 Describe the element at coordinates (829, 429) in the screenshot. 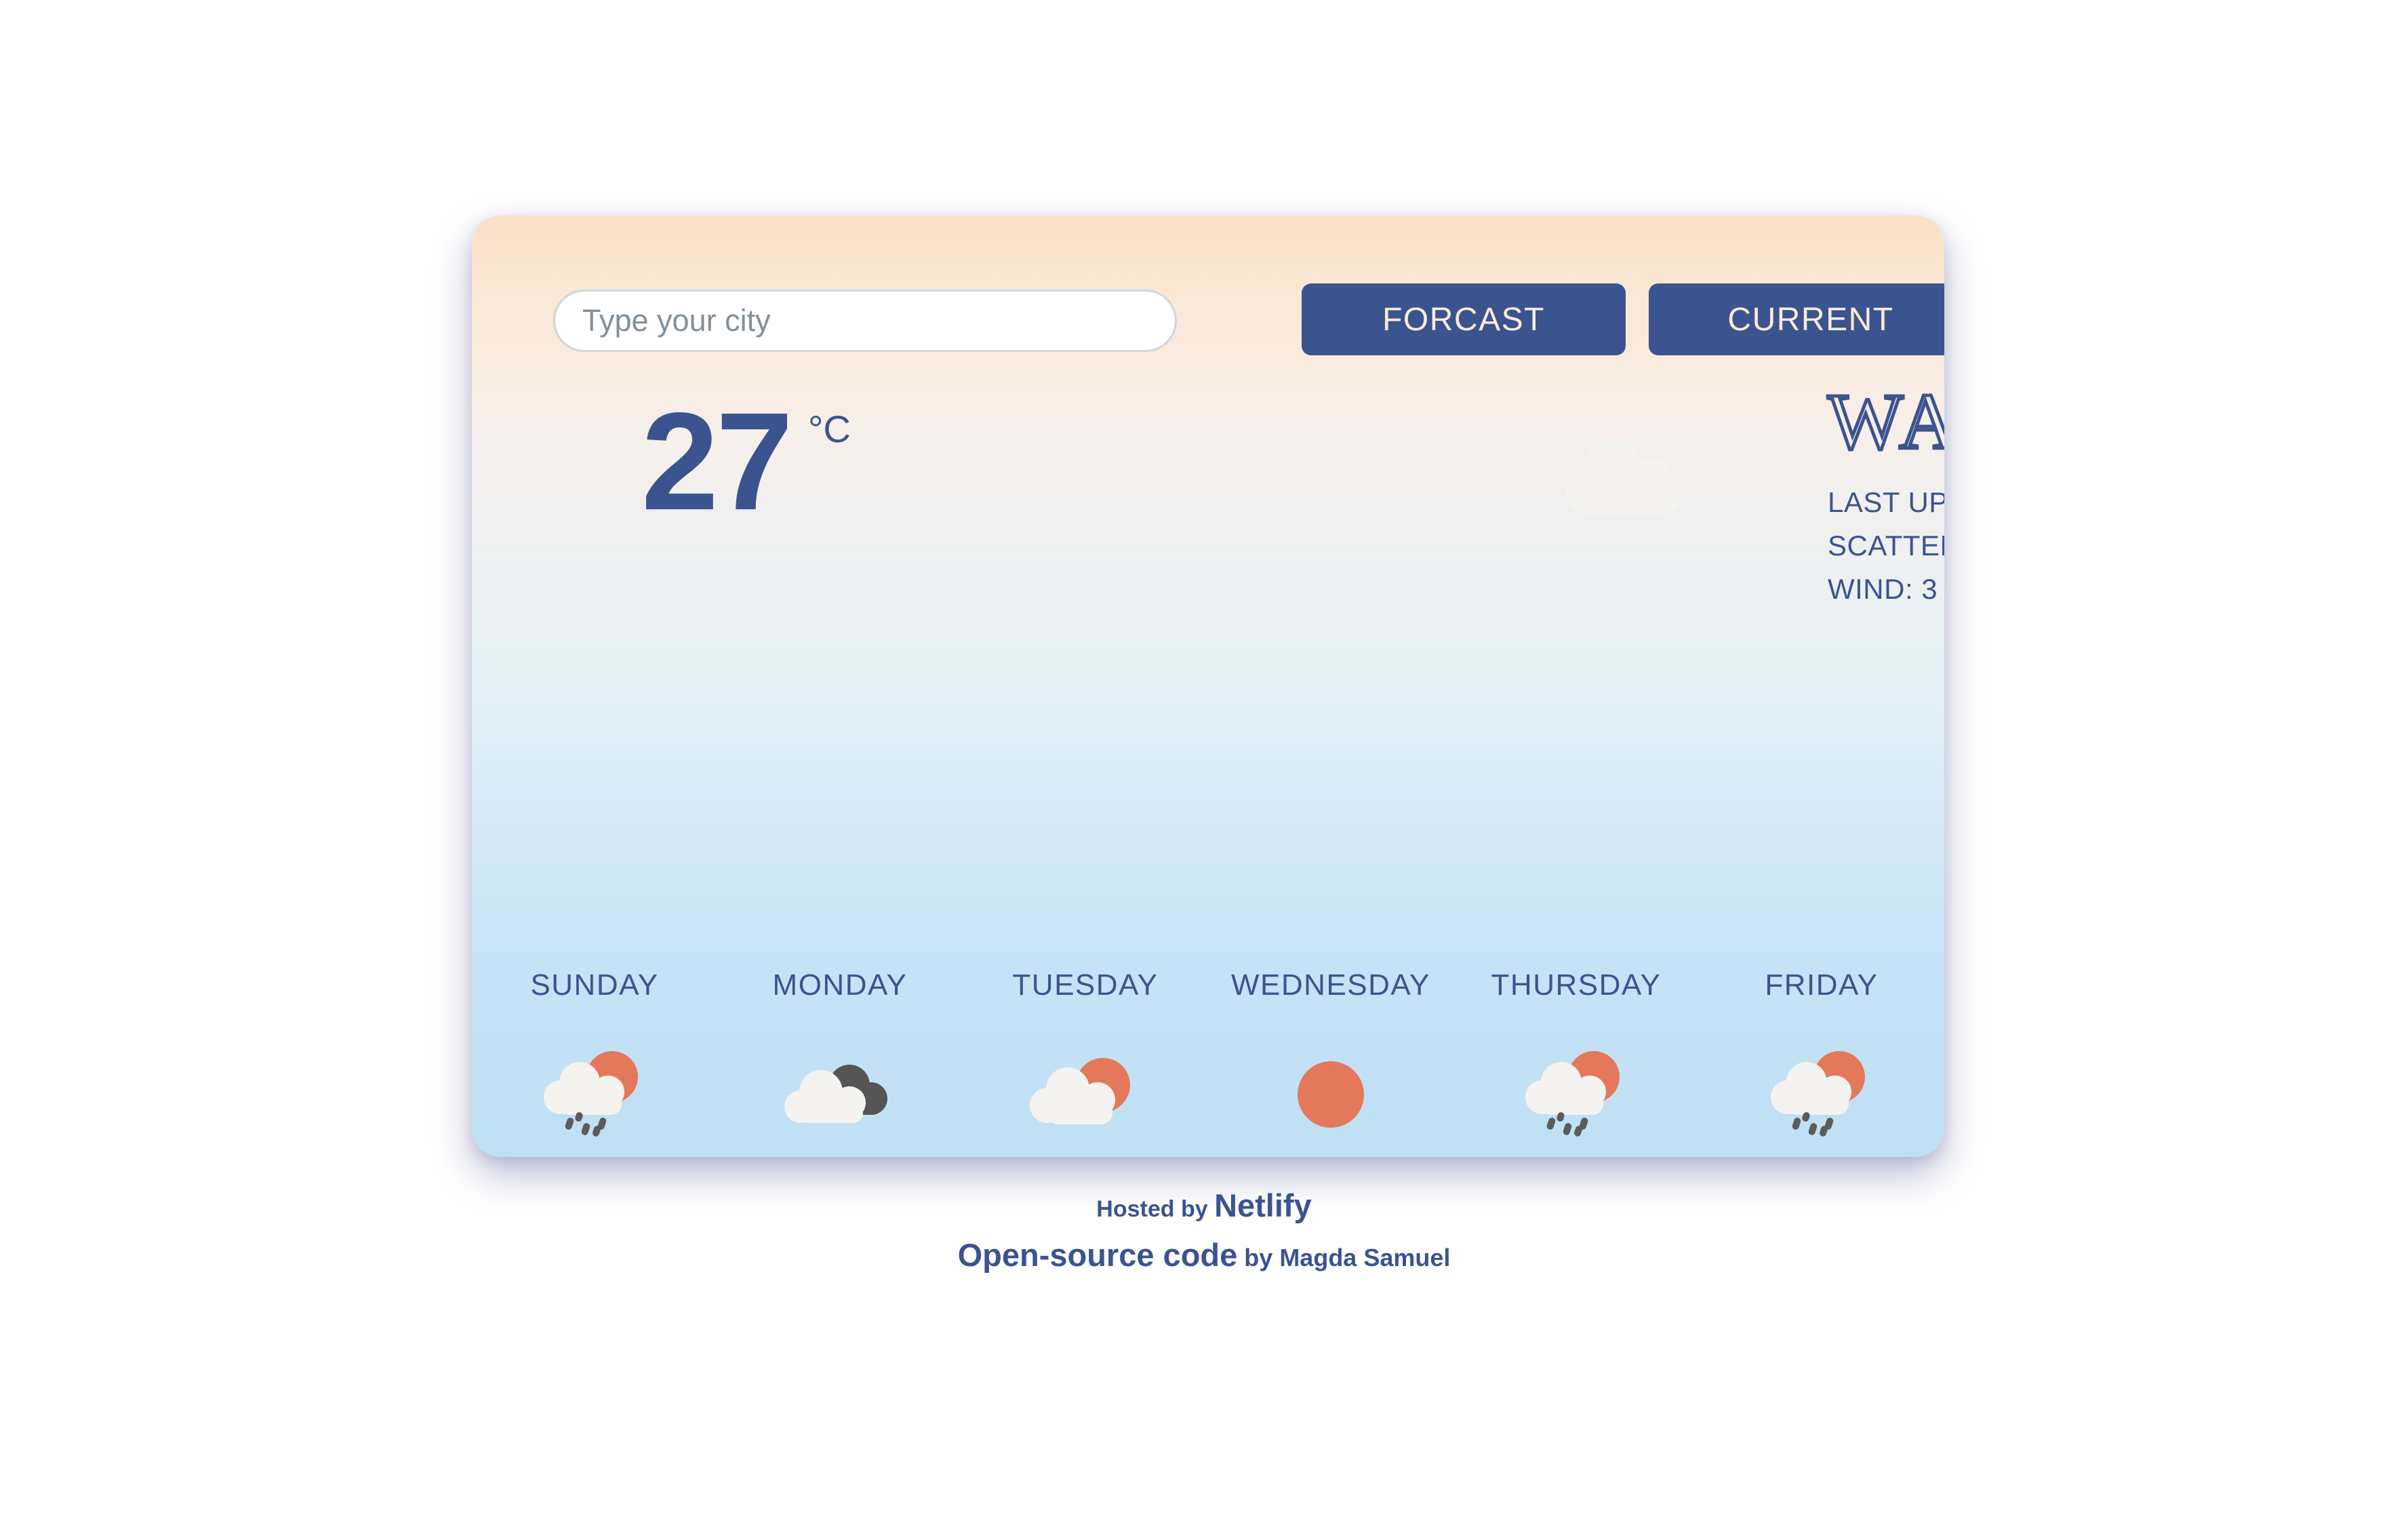

I see `current-temperature-unit: °C` at that location.